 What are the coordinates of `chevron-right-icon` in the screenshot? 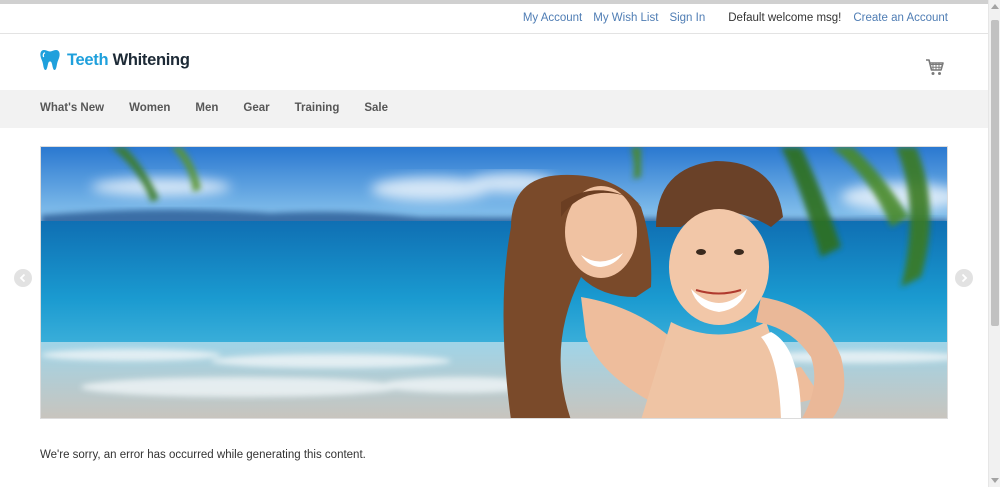 It's located at (964, 278).